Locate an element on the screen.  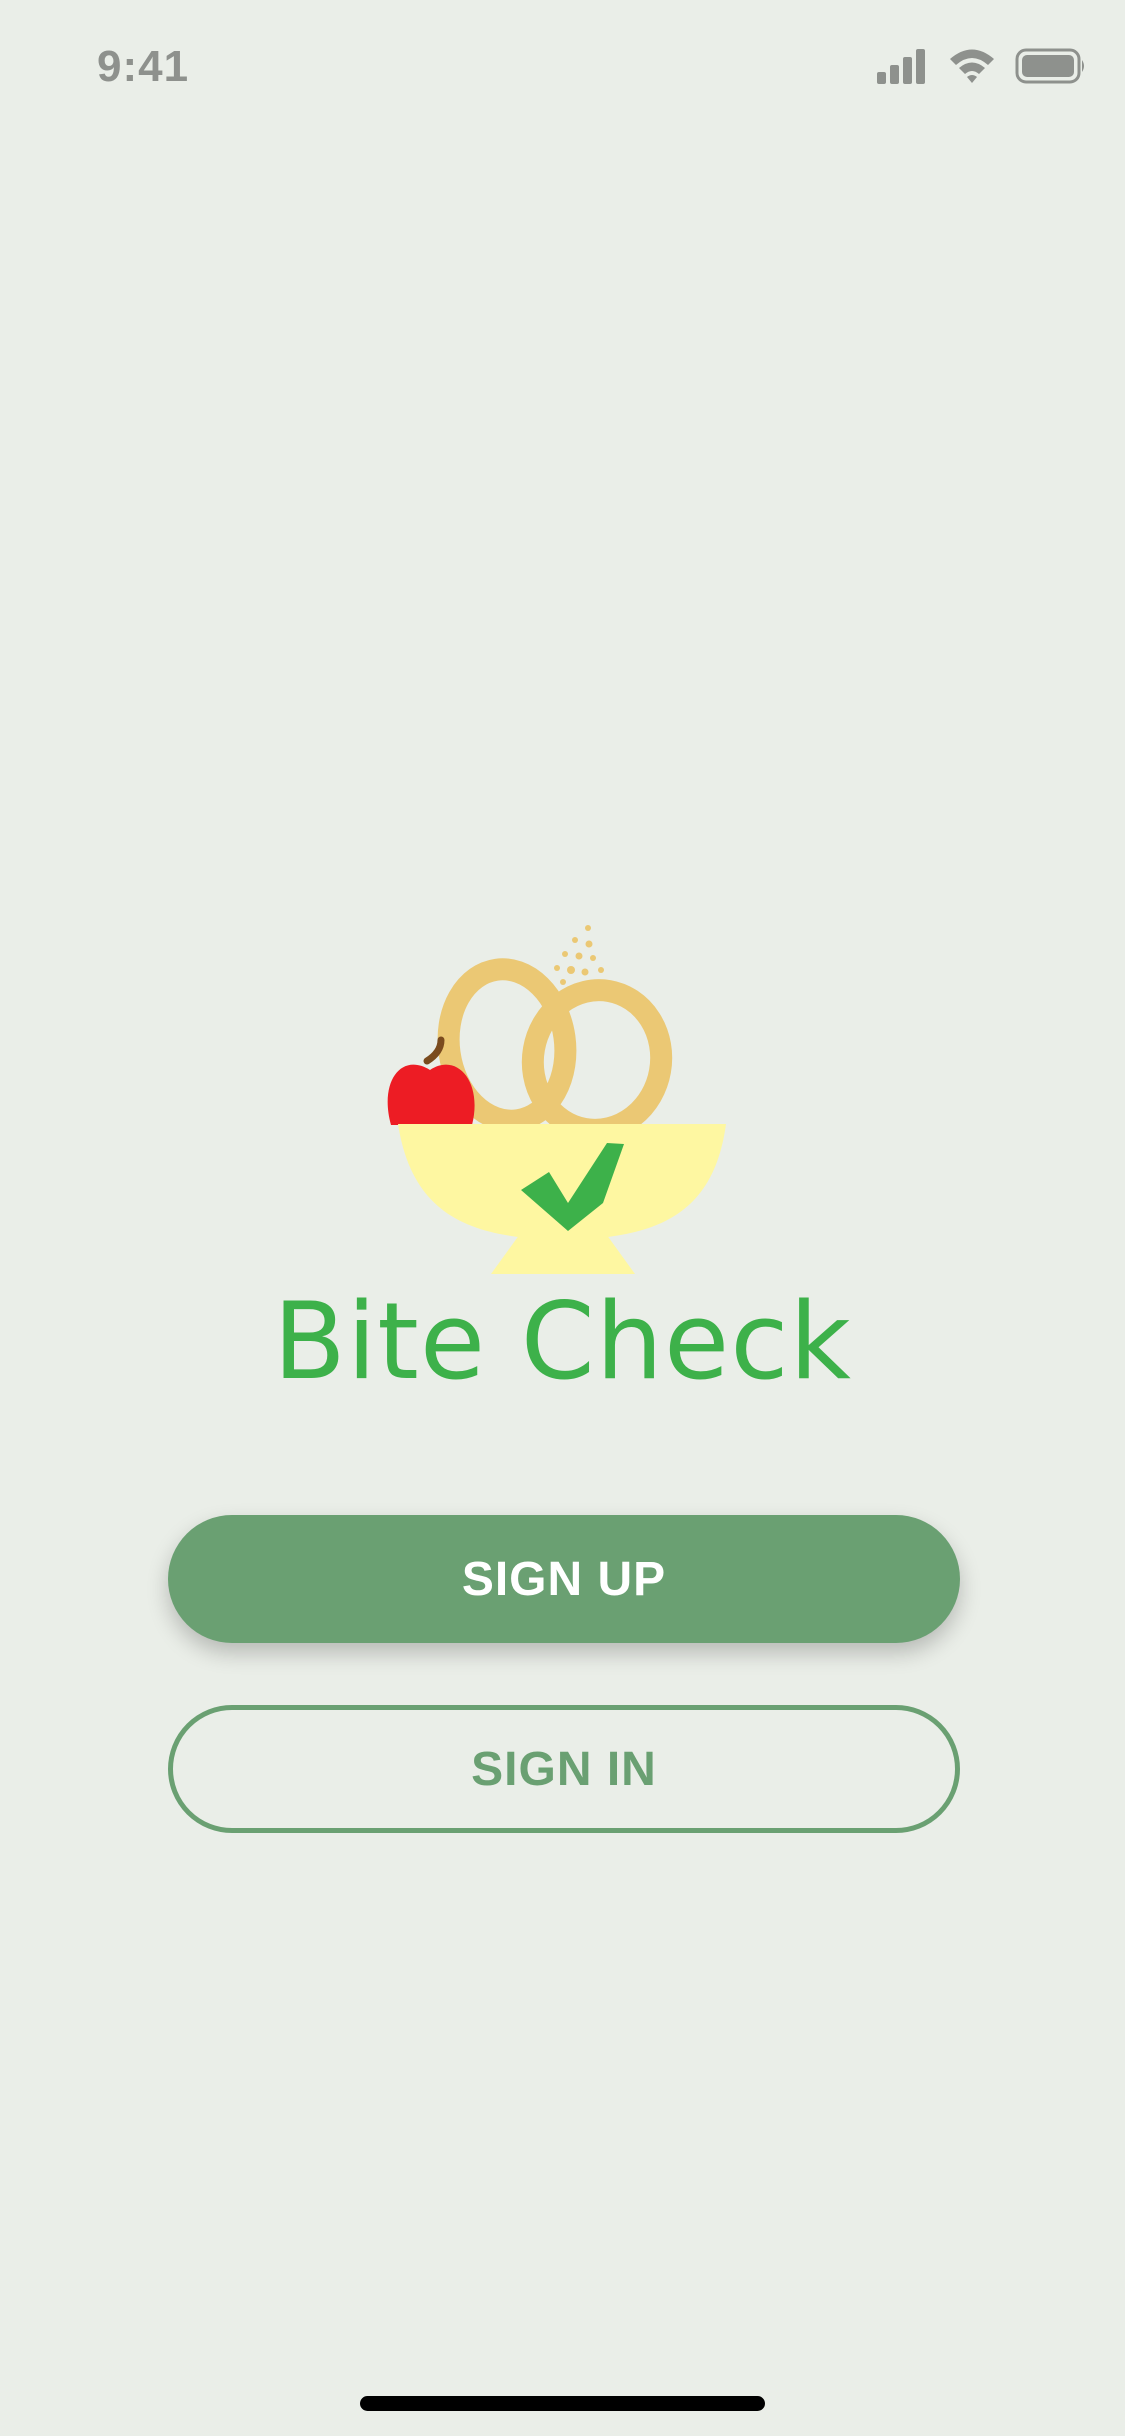
status-icons is located at coordinates (980, 66).